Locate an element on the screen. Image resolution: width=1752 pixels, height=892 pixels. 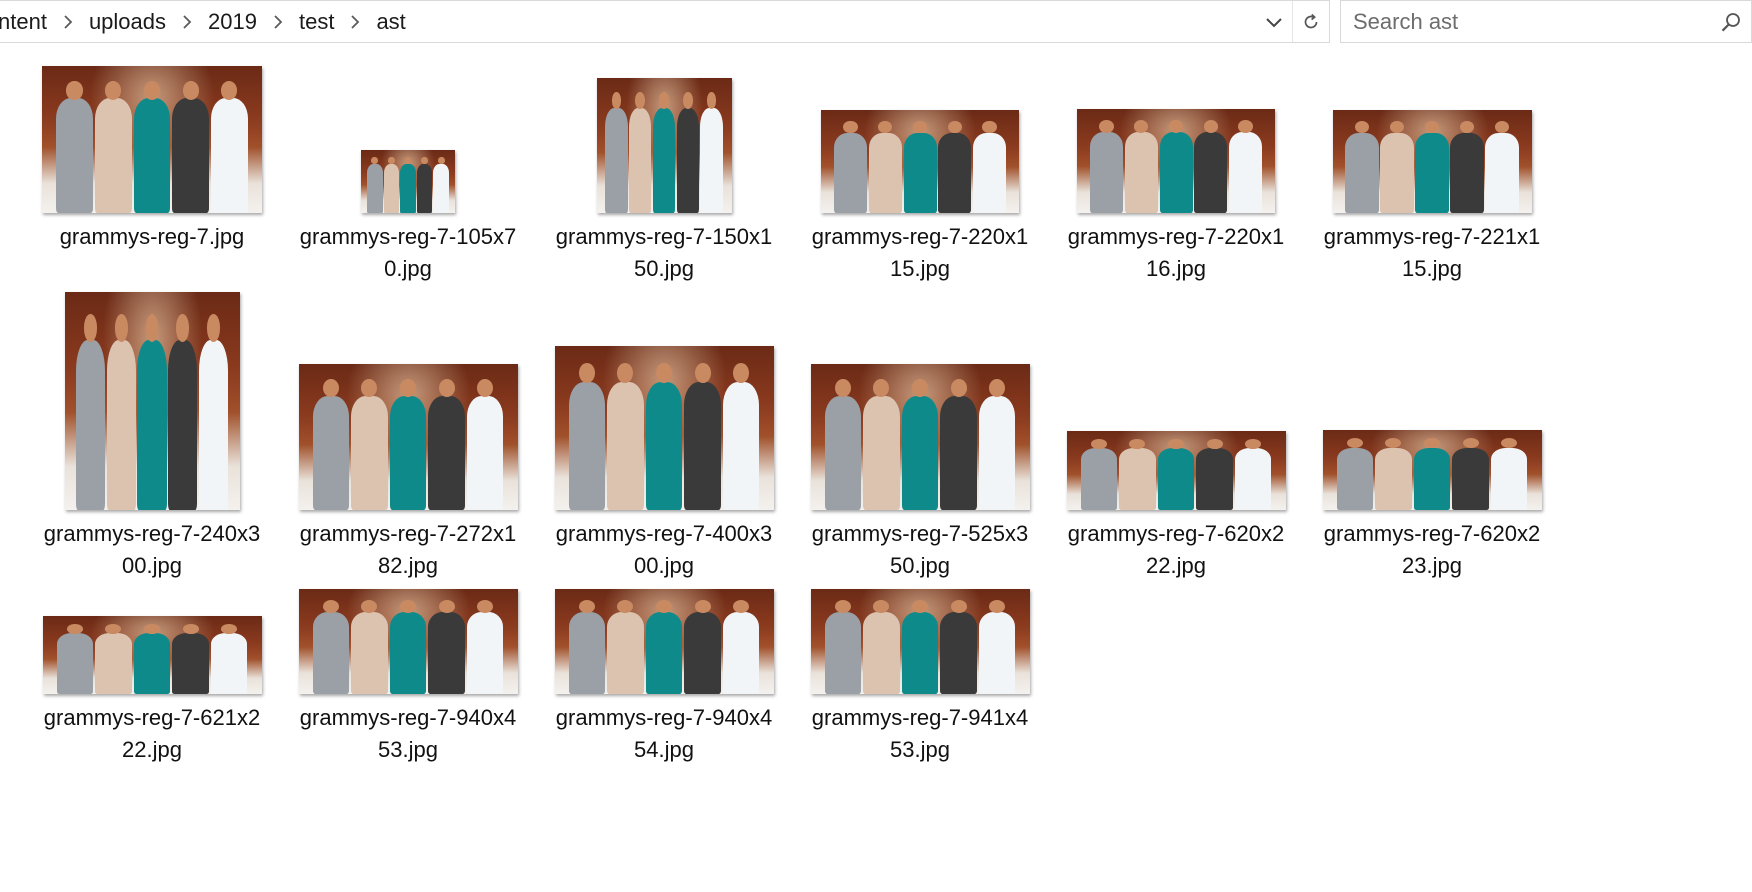
search-input is located at coordinates (1526, 21).